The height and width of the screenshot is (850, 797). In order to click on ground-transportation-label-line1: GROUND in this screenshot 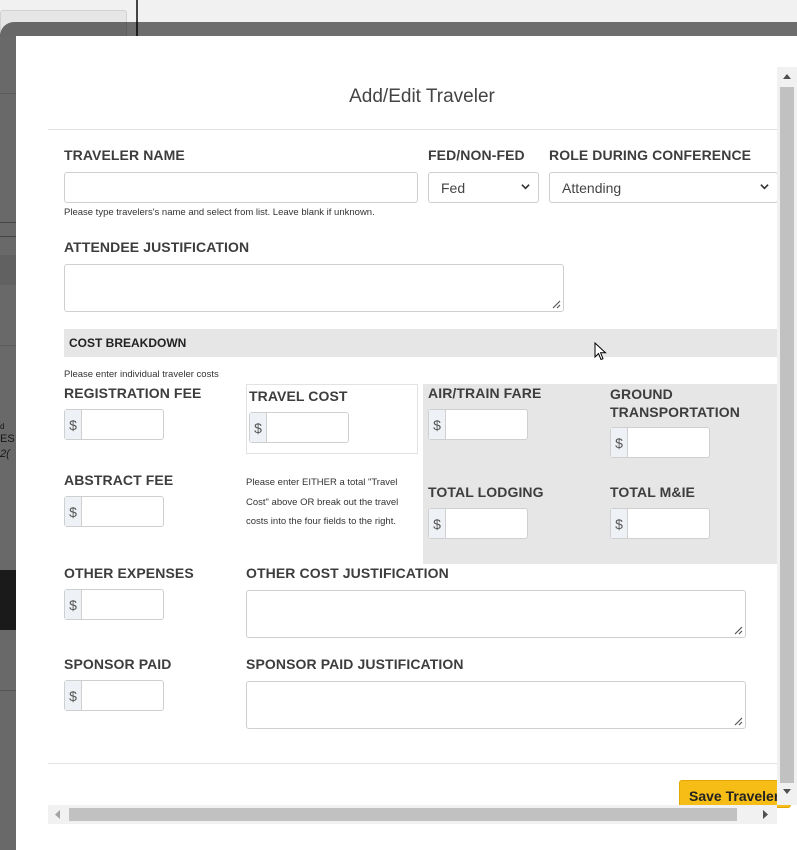, I will do `click(641, 394)`.